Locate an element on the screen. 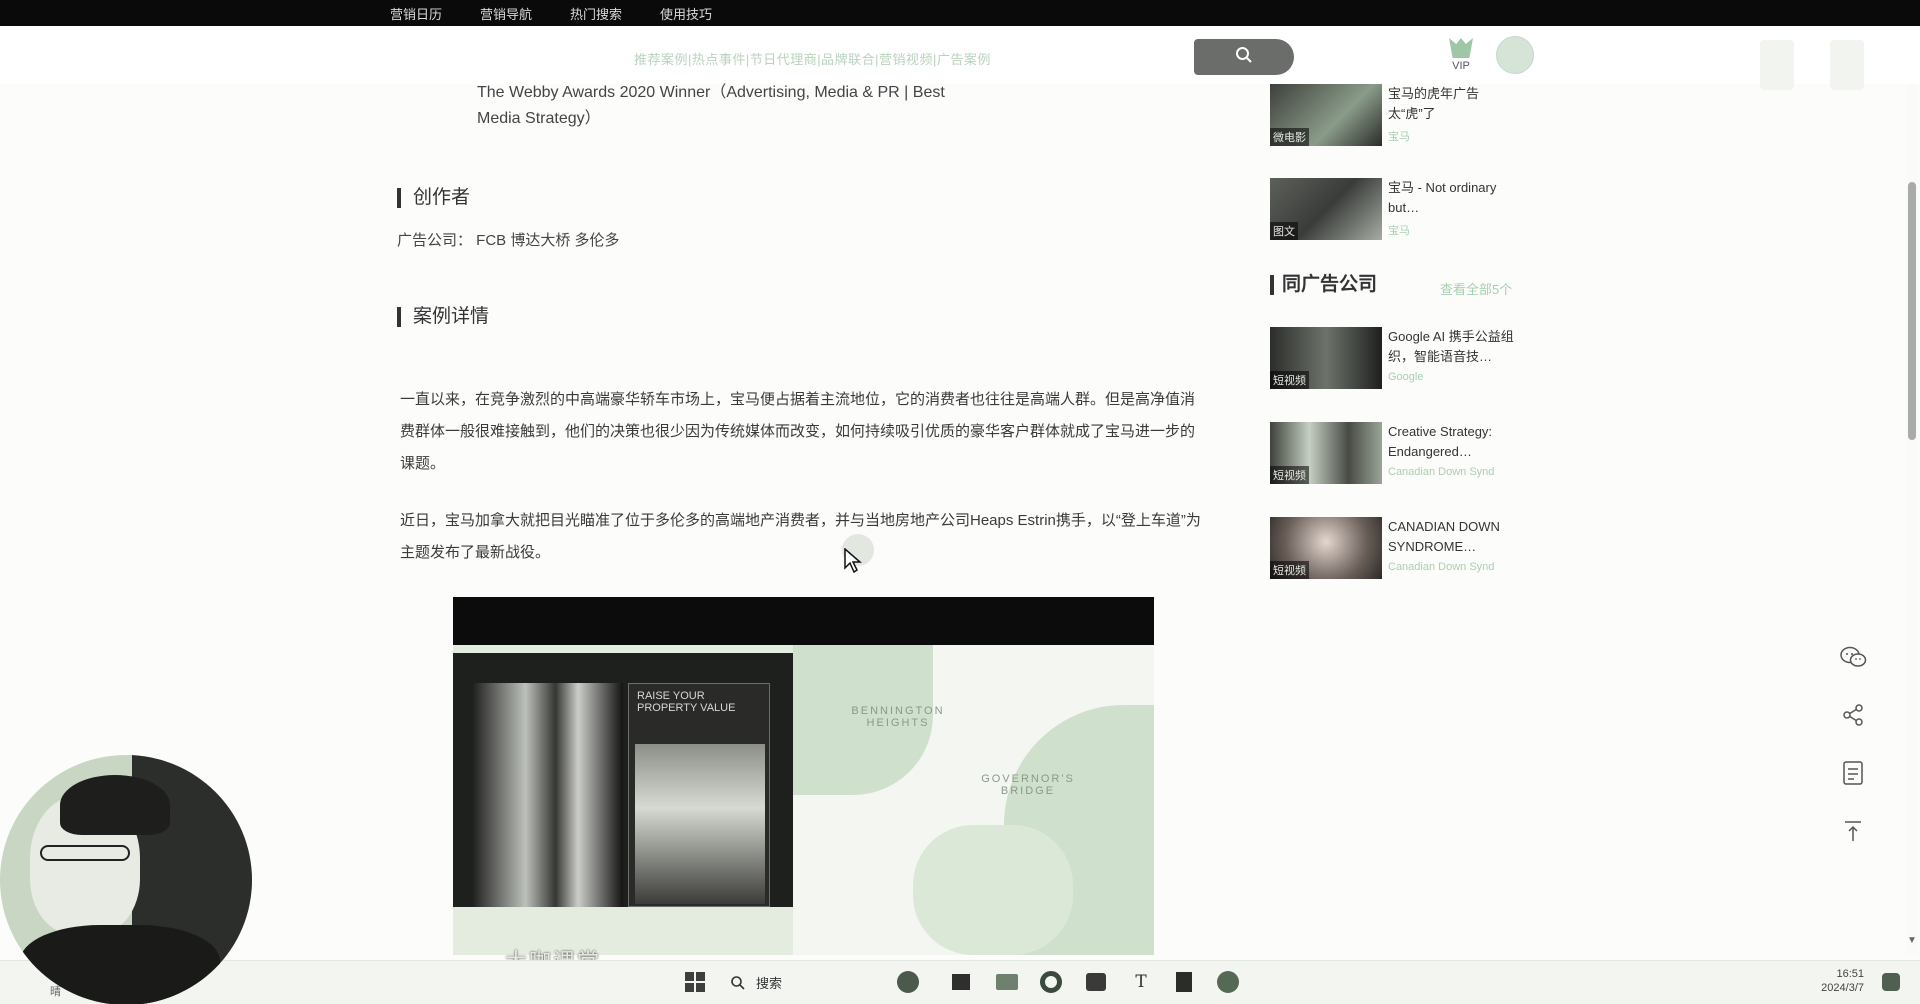 This screenshot has width=1920, height=1004. video-web-panel: RAISE YOUR PROPERTY VALUE is located at coordinates (623, 780).